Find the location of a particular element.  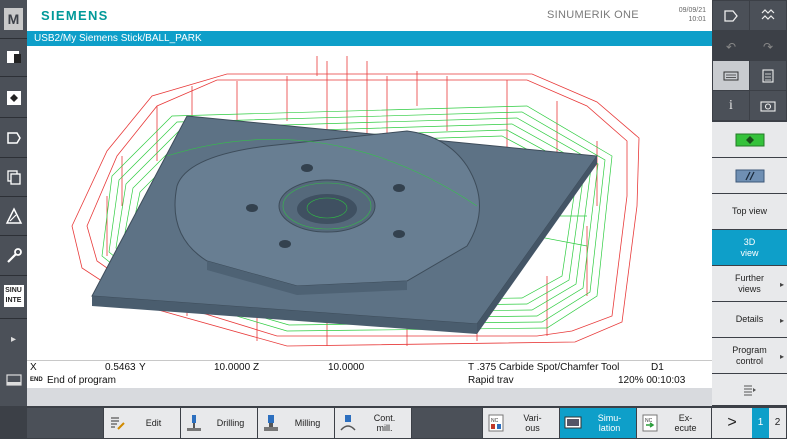

reset-softkey is located at coordinates (749, 175).